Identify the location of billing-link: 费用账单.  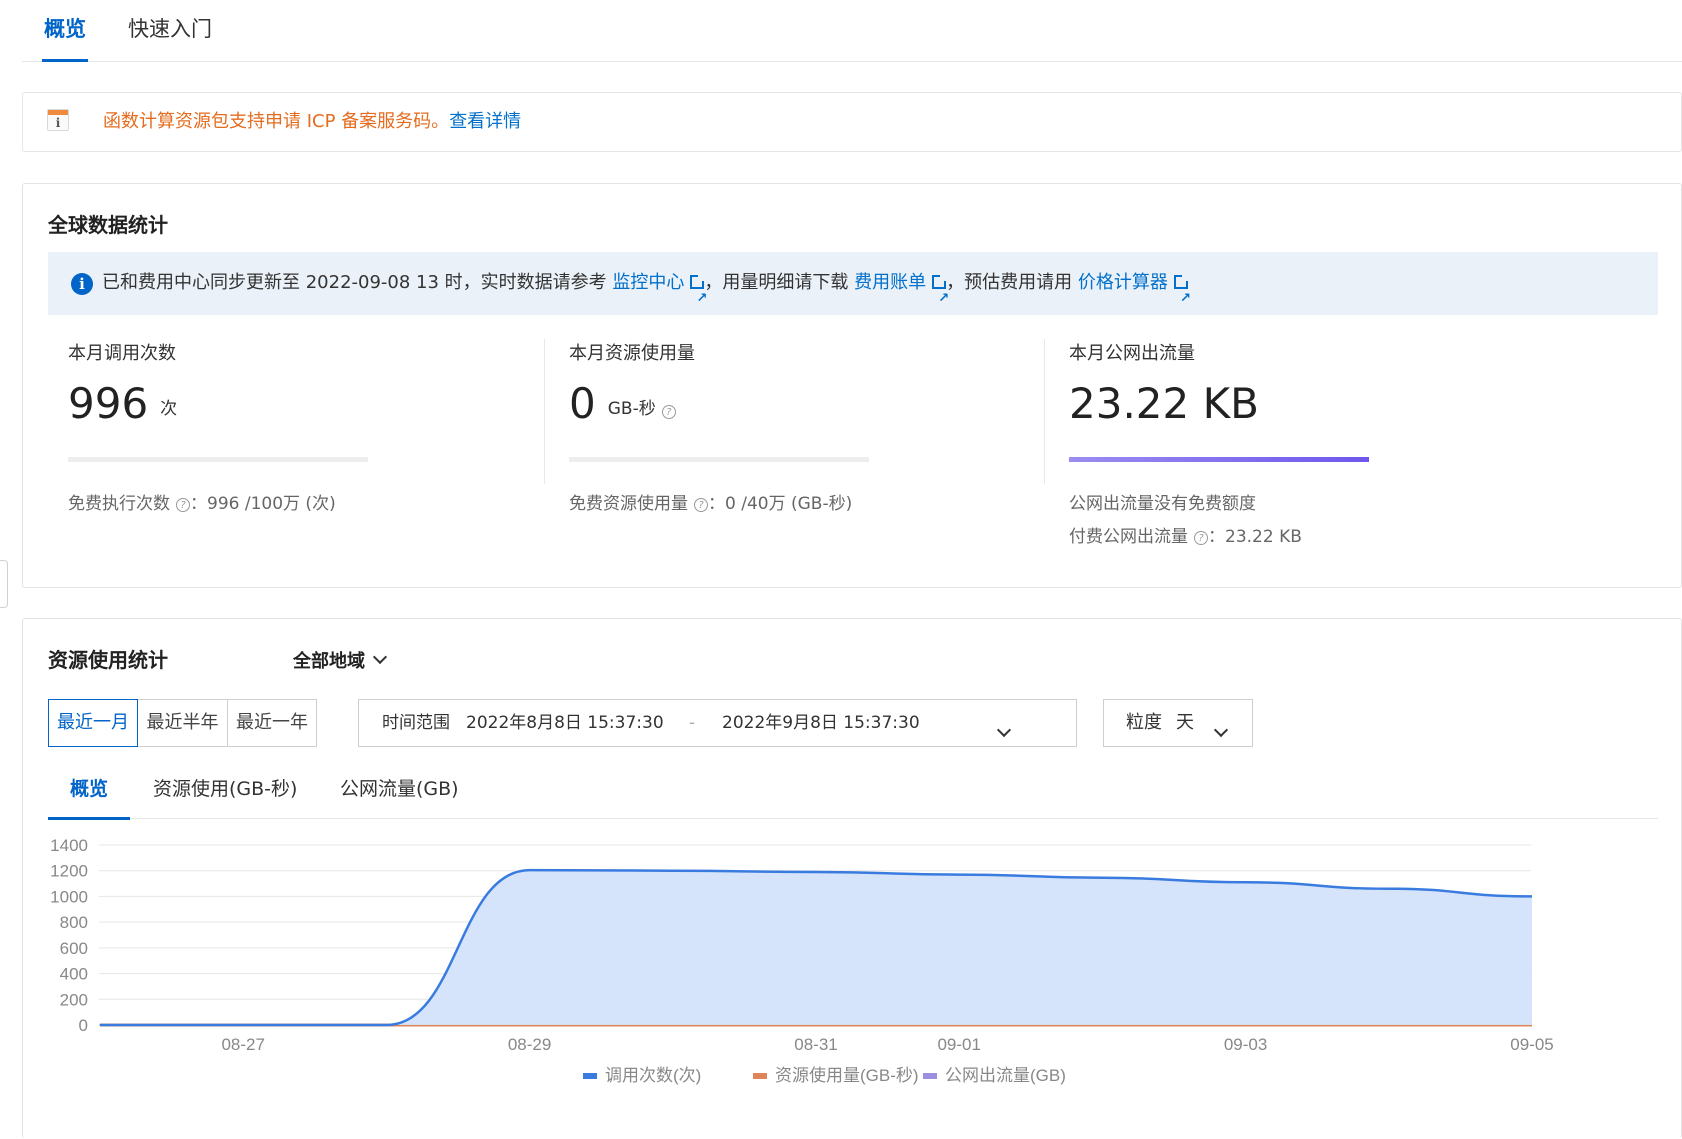
(900, 282).